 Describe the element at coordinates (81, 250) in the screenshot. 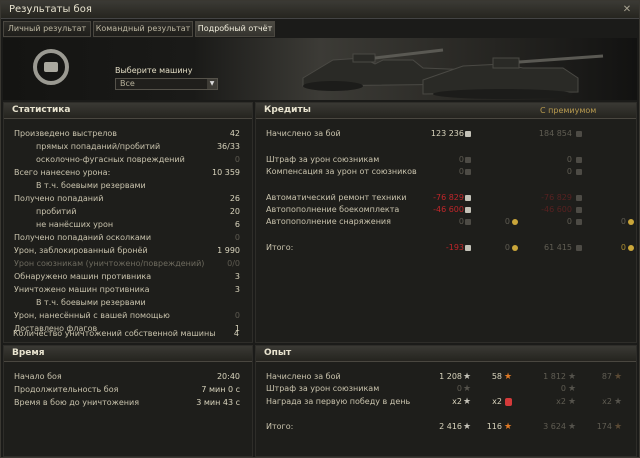

I see `stat-label: Урон, заблокированный бронёй` at that location.